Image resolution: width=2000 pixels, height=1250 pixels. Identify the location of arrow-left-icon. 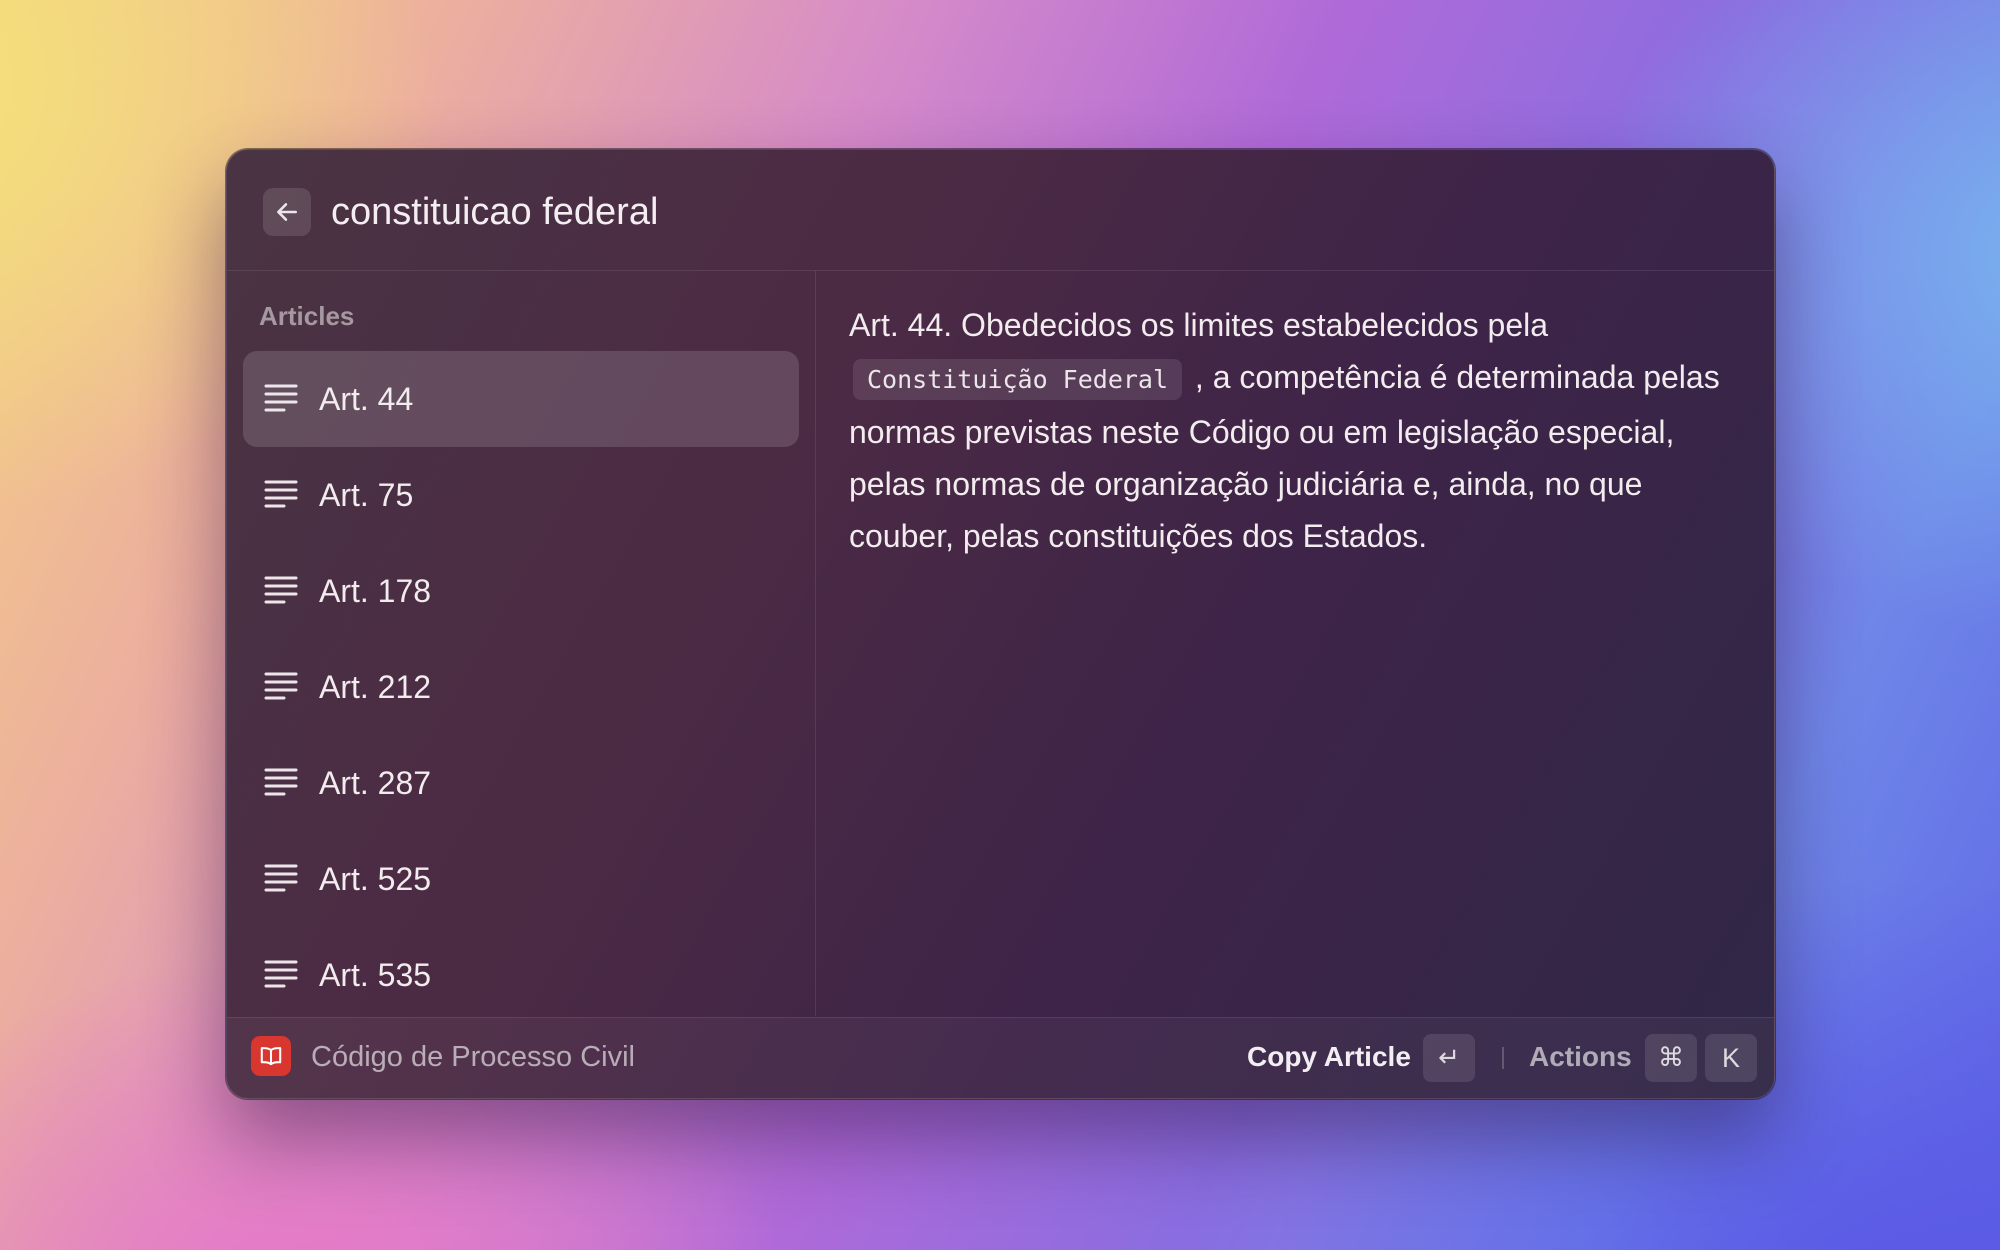
(287, 212).